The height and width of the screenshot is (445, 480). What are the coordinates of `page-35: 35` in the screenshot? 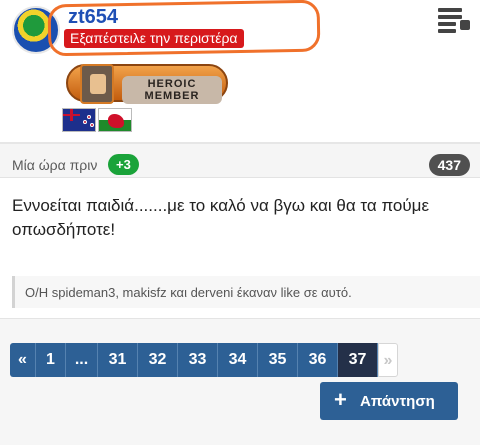 It's located at (278, 360).